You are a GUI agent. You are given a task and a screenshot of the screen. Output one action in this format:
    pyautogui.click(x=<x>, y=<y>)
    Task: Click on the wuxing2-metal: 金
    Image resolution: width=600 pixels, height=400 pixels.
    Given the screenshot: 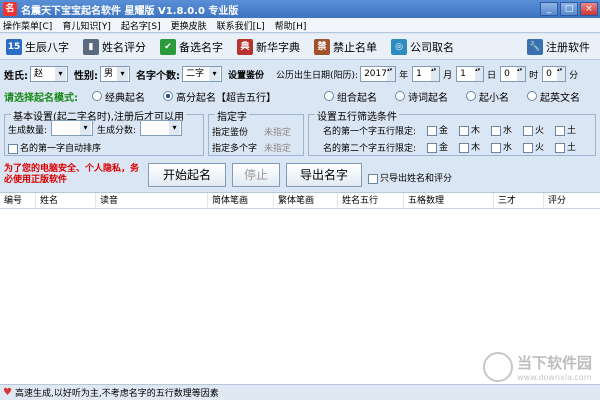 What is the action you would take?
    pyautogui.click(x=437, y=146)
    